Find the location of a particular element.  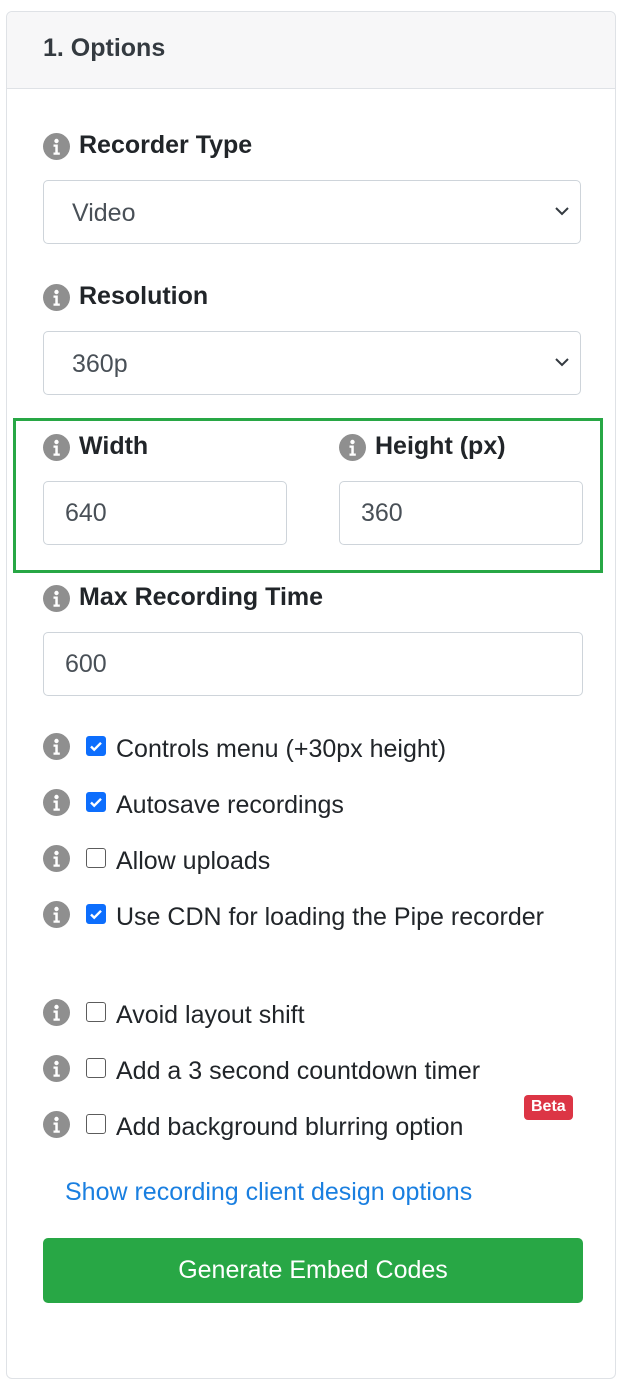

recorder-type-label: Recorder Type is located at coordinates (166, 145).